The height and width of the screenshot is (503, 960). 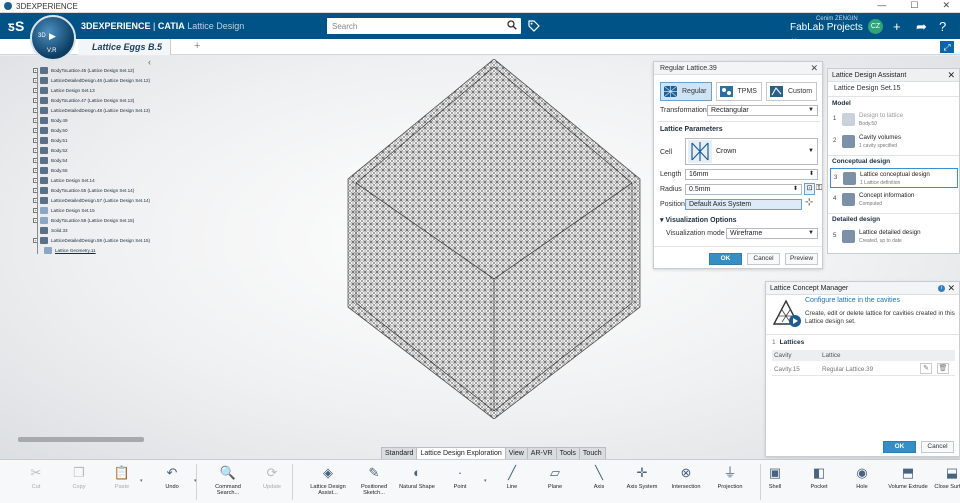 I want to click on type-tpms-button: TPMS, so click(x=738, y=91).